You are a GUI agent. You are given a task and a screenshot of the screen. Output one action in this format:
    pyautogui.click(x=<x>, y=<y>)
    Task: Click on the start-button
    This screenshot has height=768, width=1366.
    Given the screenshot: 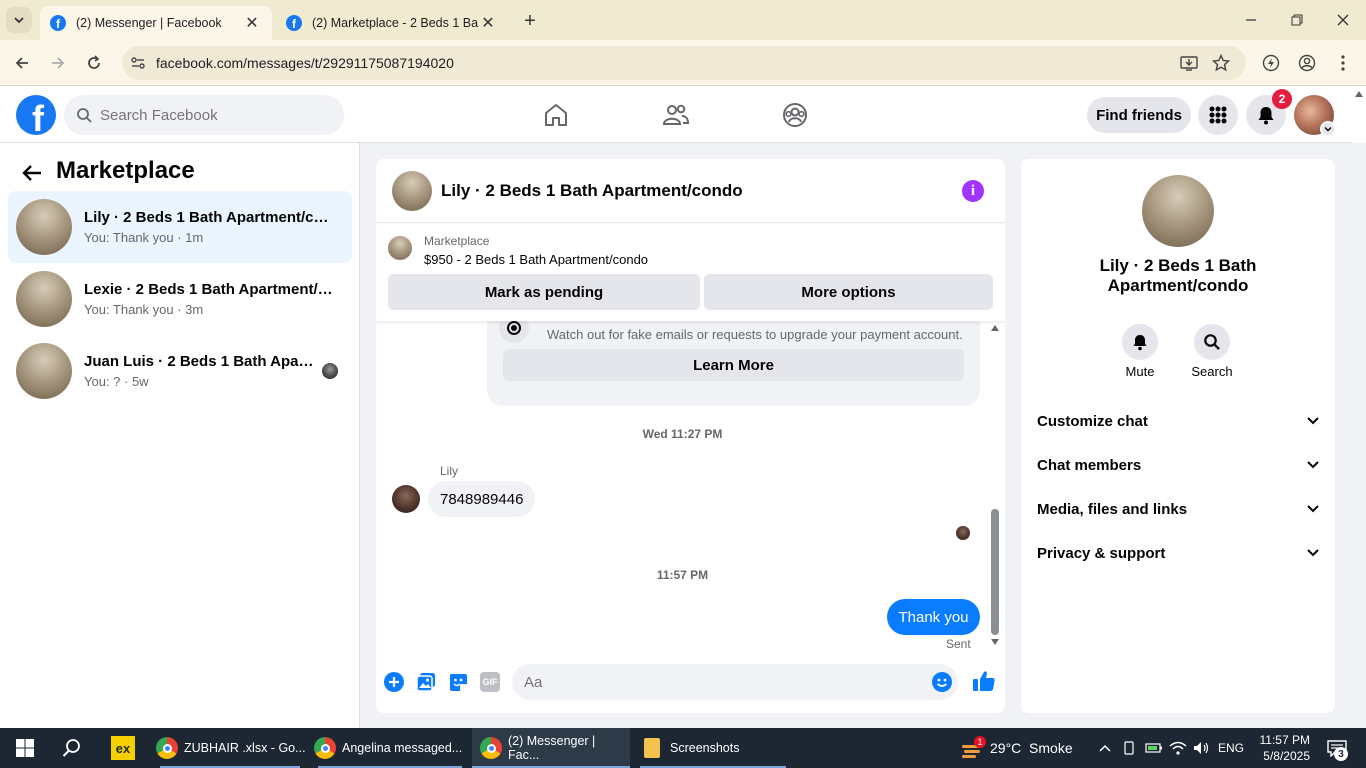 What is the action you would take?
    pyautogui.click(x=25, y=748)
    